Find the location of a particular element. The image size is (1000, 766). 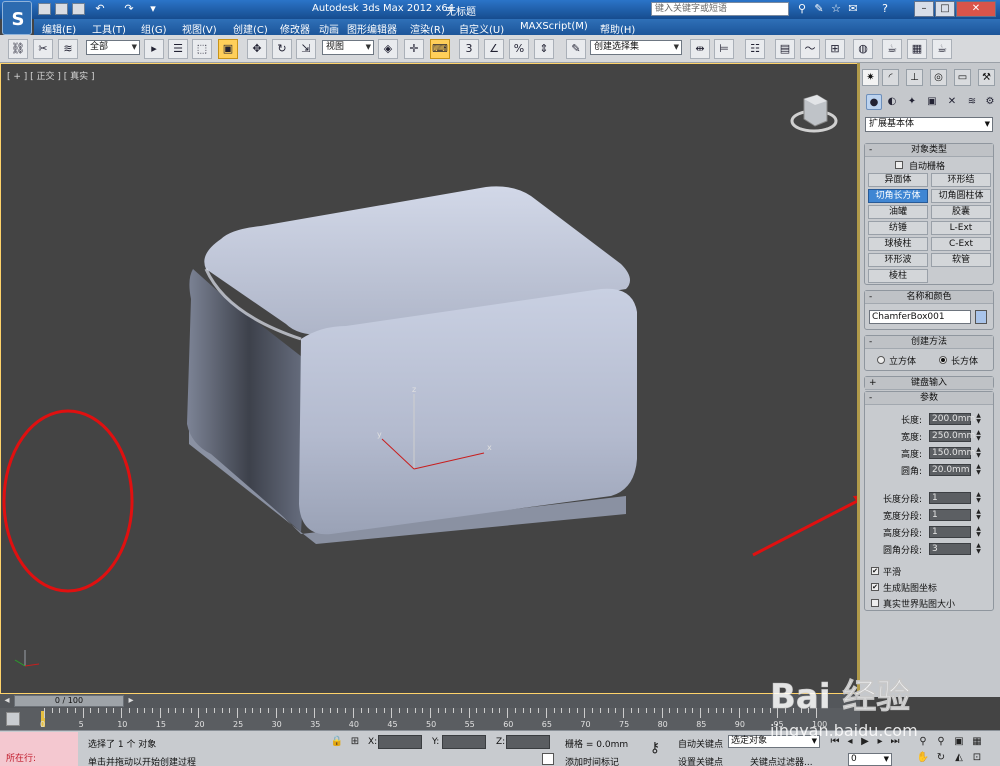

btn-hedra: 异面体 is located at coordinates (898, 180).